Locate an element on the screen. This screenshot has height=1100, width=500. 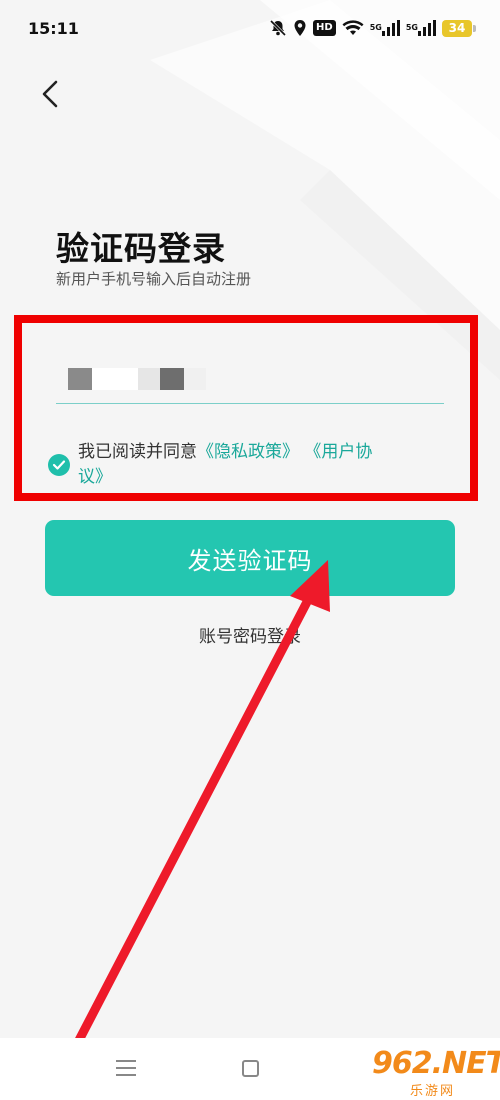
status-time: 15:11 is located at coordinates (53, 28).